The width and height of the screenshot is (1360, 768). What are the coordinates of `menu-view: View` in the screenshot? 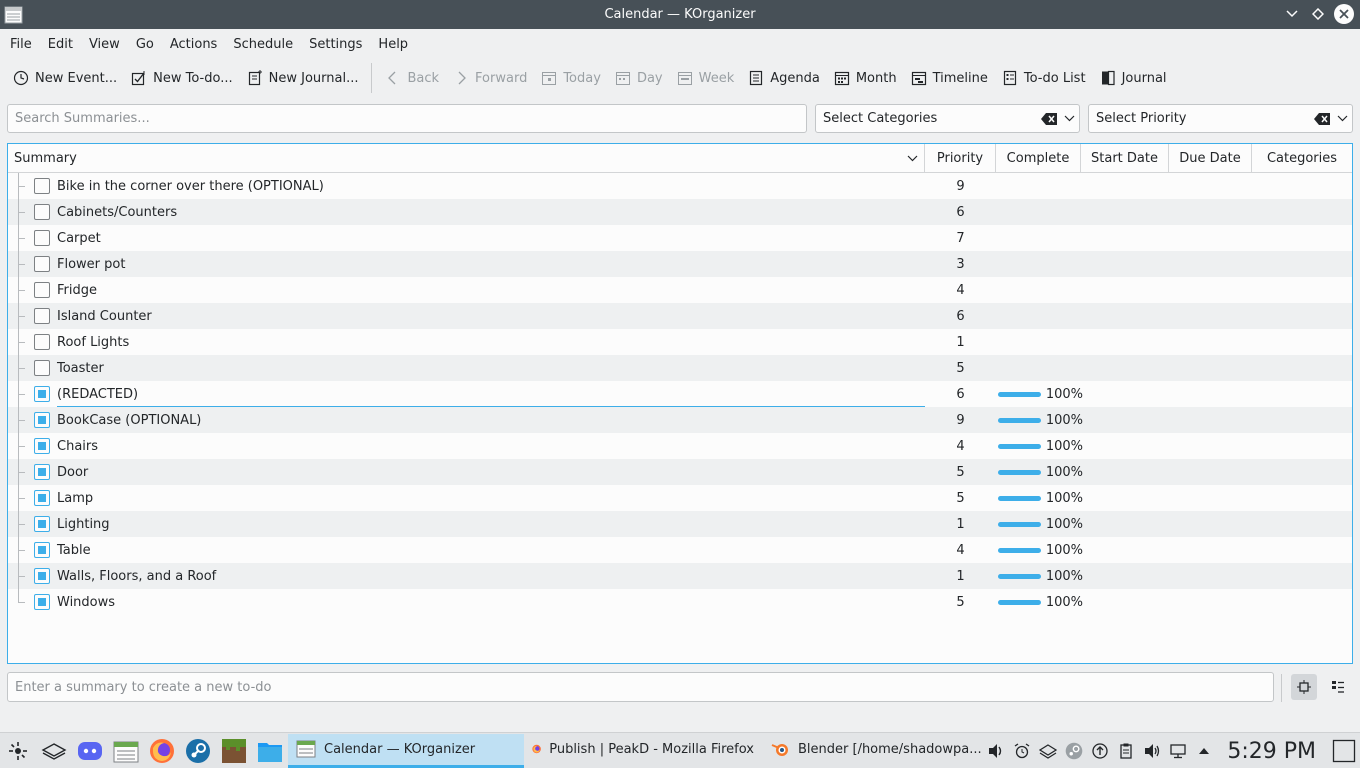 It's located at (104, 44).